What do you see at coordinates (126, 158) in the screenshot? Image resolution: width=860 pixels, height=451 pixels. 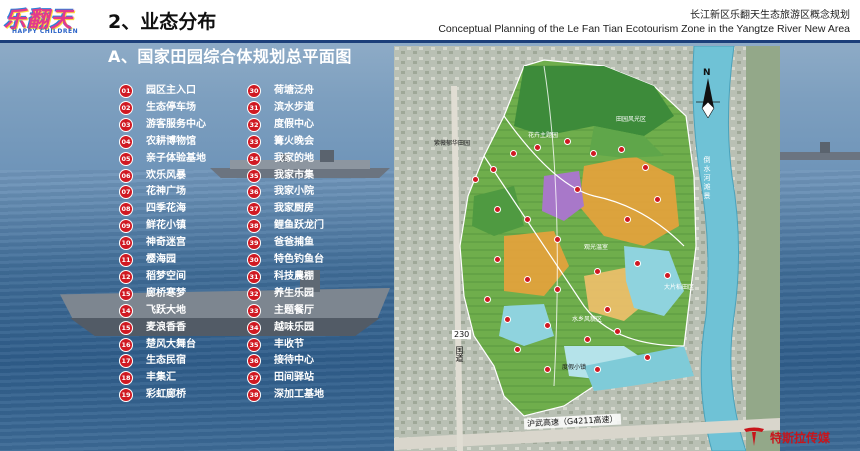 I see `legend-number-badge: 05` at bounding box center [126, 158].